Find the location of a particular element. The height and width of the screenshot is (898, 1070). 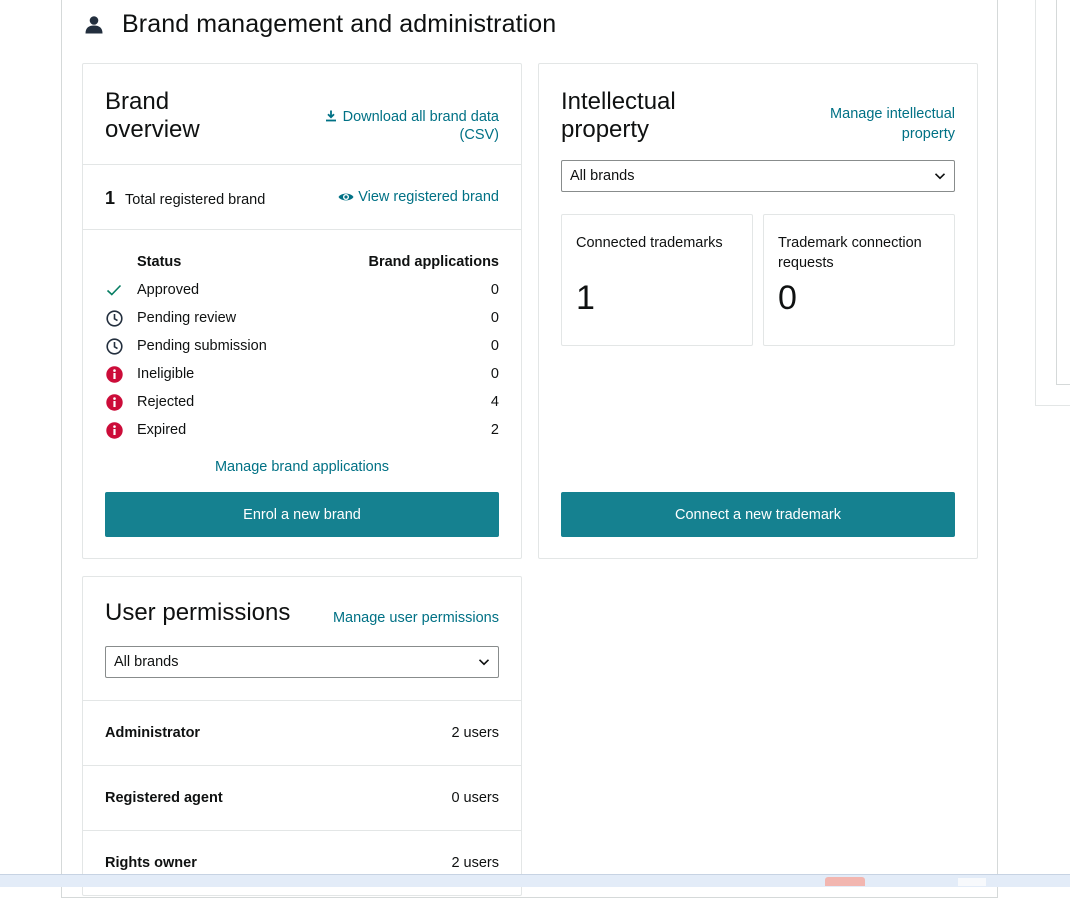

os-taskbar is located at coordinates (535, 880).